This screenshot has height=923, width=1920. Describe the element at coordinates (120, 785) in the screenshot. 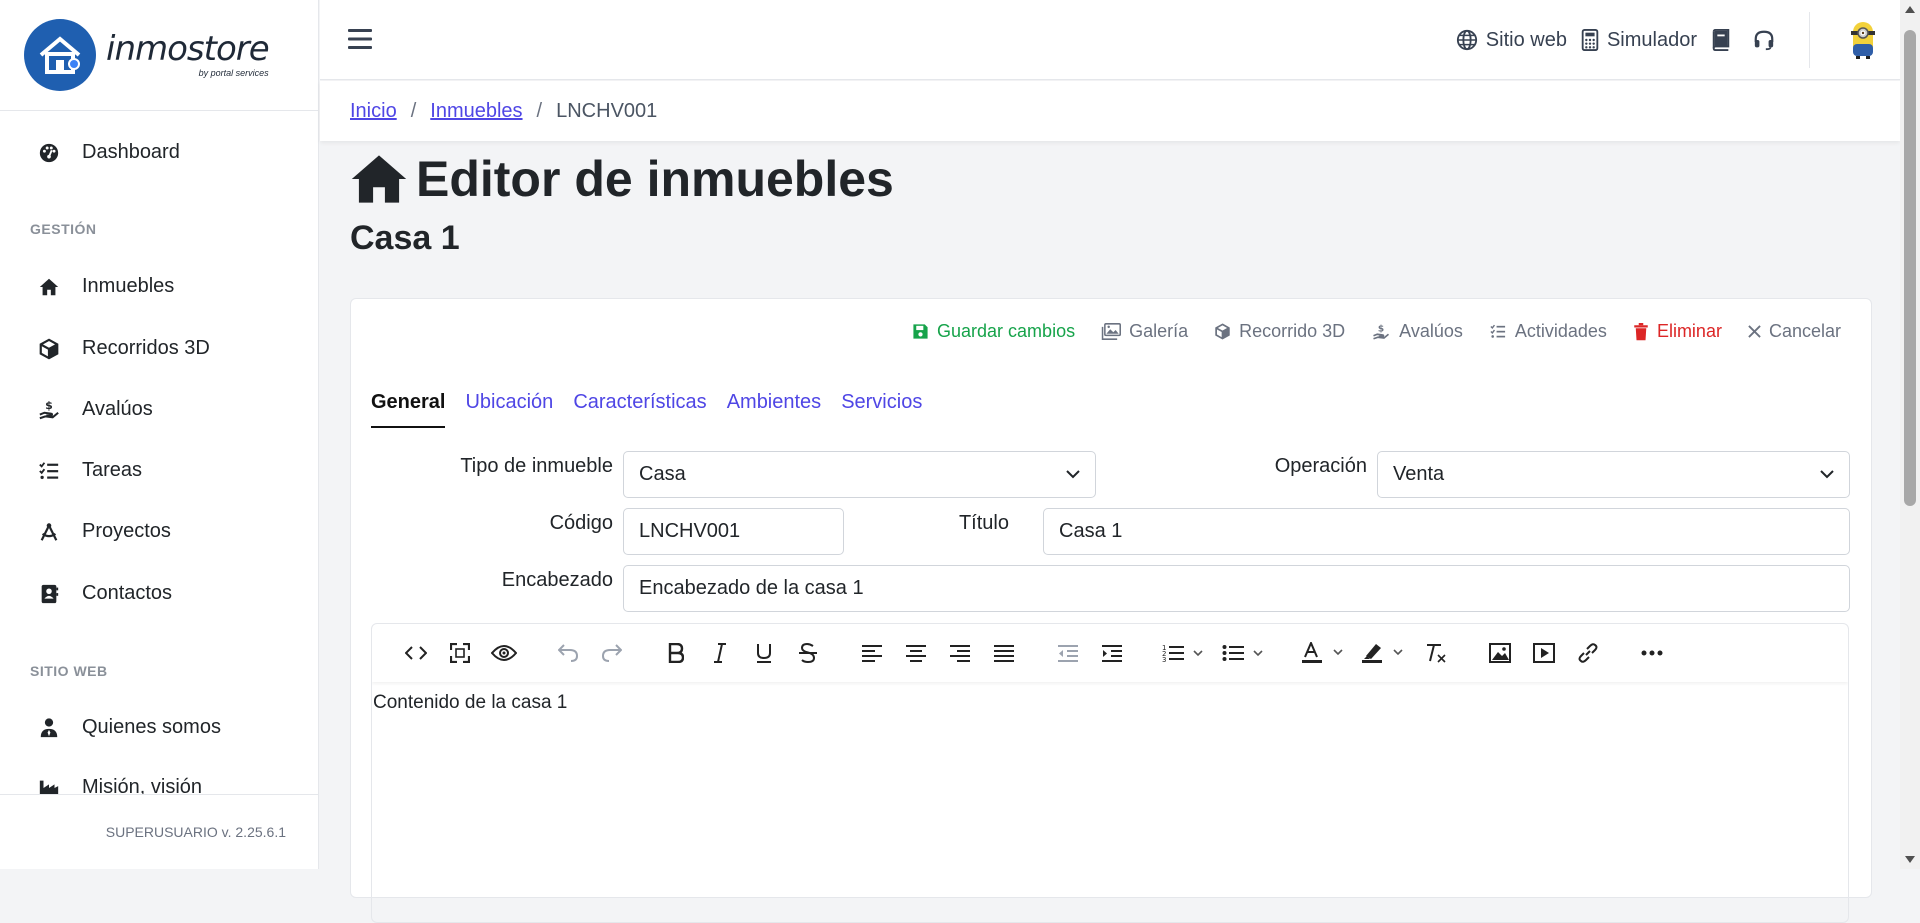

I see `sidebar-item-mision-vision: Misión, visión` at that location.